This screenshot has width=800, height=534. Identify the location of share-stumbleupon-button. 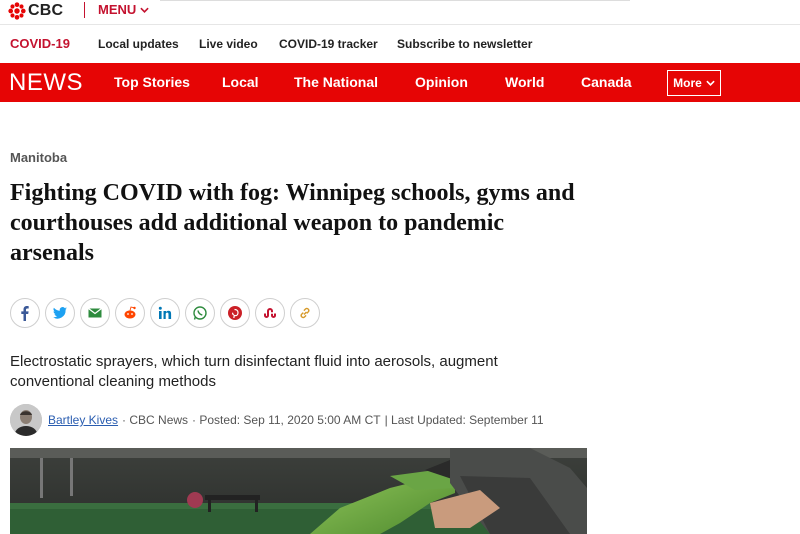
(270, 313).